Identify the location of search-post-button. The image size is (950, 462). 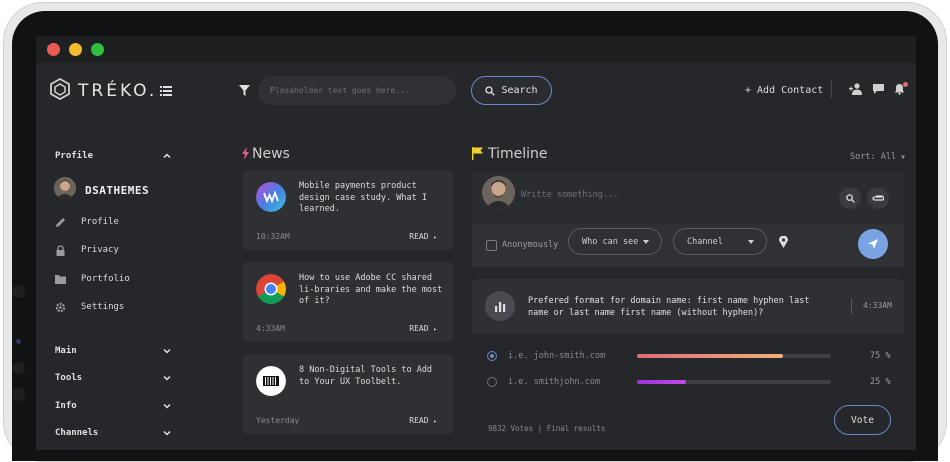
(850, 198).